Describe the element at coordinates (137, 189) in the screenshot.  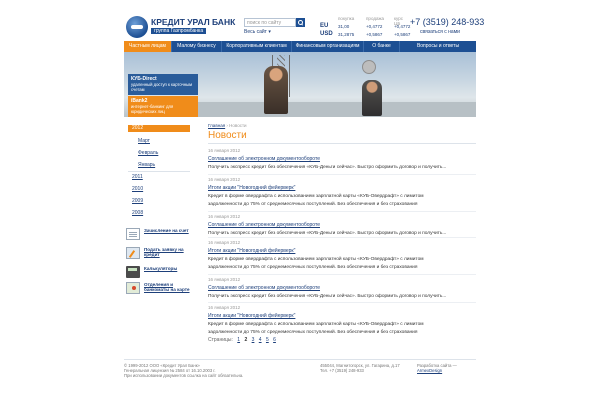
I see `archive-year-2010: 2010` at that location.